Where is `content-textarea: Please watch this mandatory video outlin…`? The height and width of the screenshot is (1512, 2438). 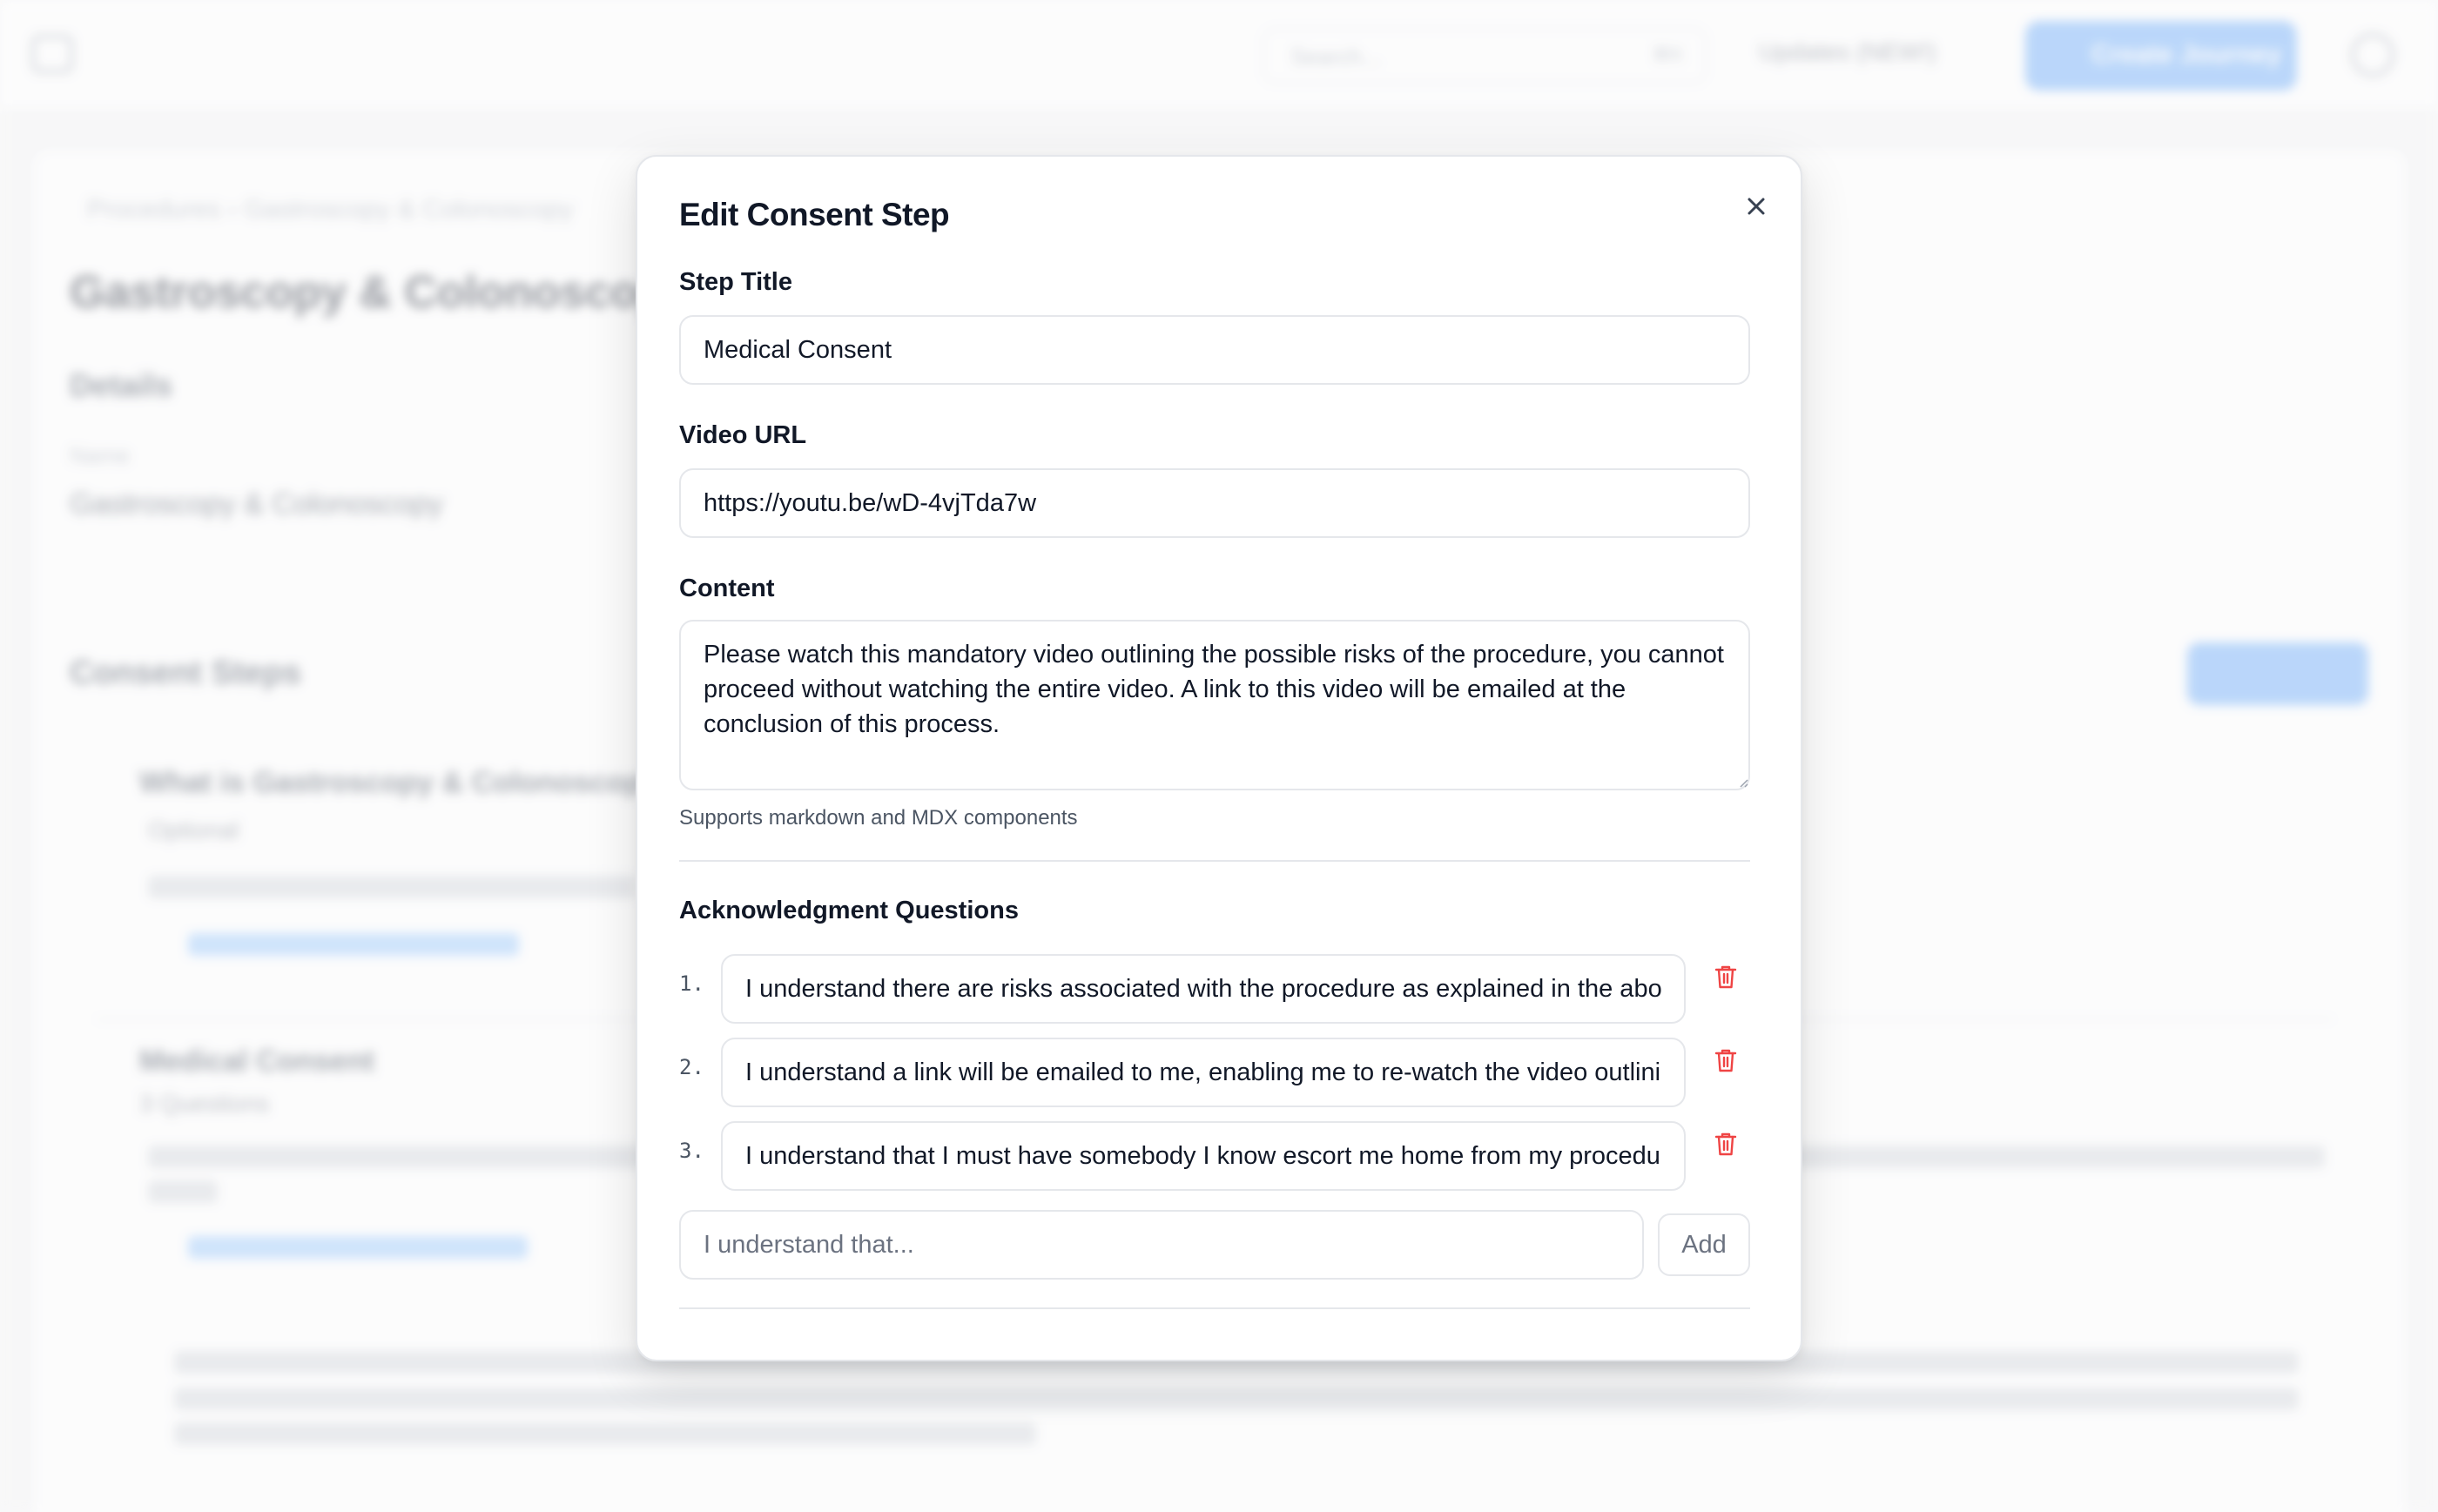 content-textarea: Please watch this mandatory video outlin… is located at coordinates (1214, 705).